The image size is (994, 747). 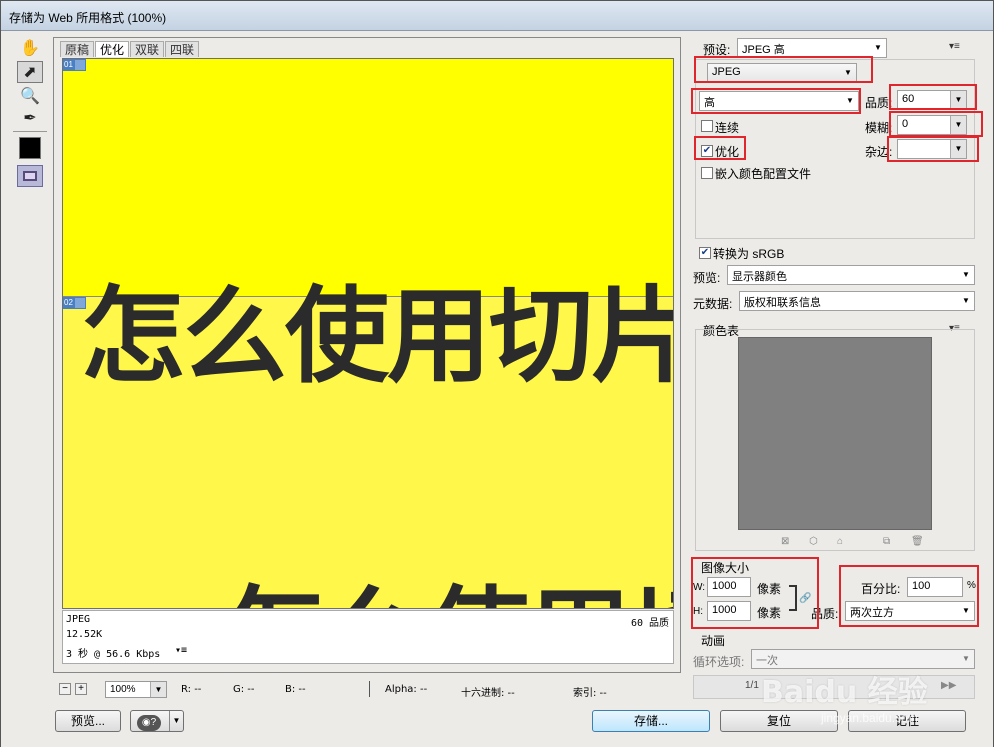 What do you see at coordinates (497, 16) in the screenshot?
I see `title-bar: 存储为 Web 所用格式 (100%)` at bounding box center [497, 16].